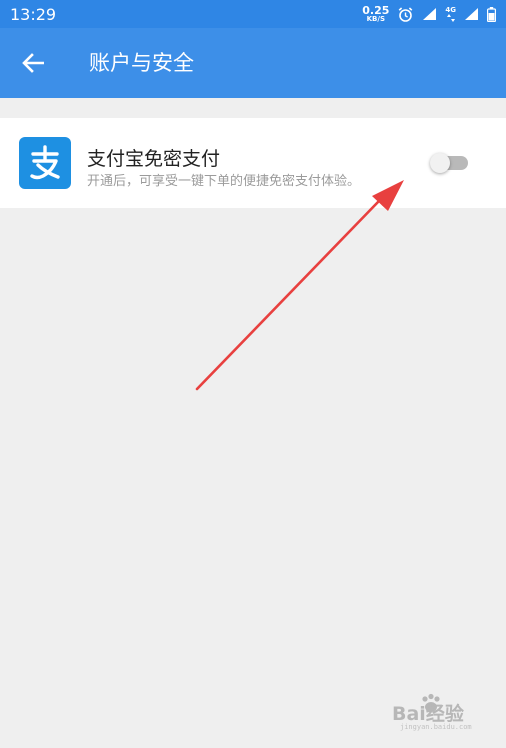 This screenshot has width=506, height=748. What do you see at coordinates (154, 159) in the screenshot?
I see `setting-title: 支付宝免密支付` at bounding box center [154, 159].